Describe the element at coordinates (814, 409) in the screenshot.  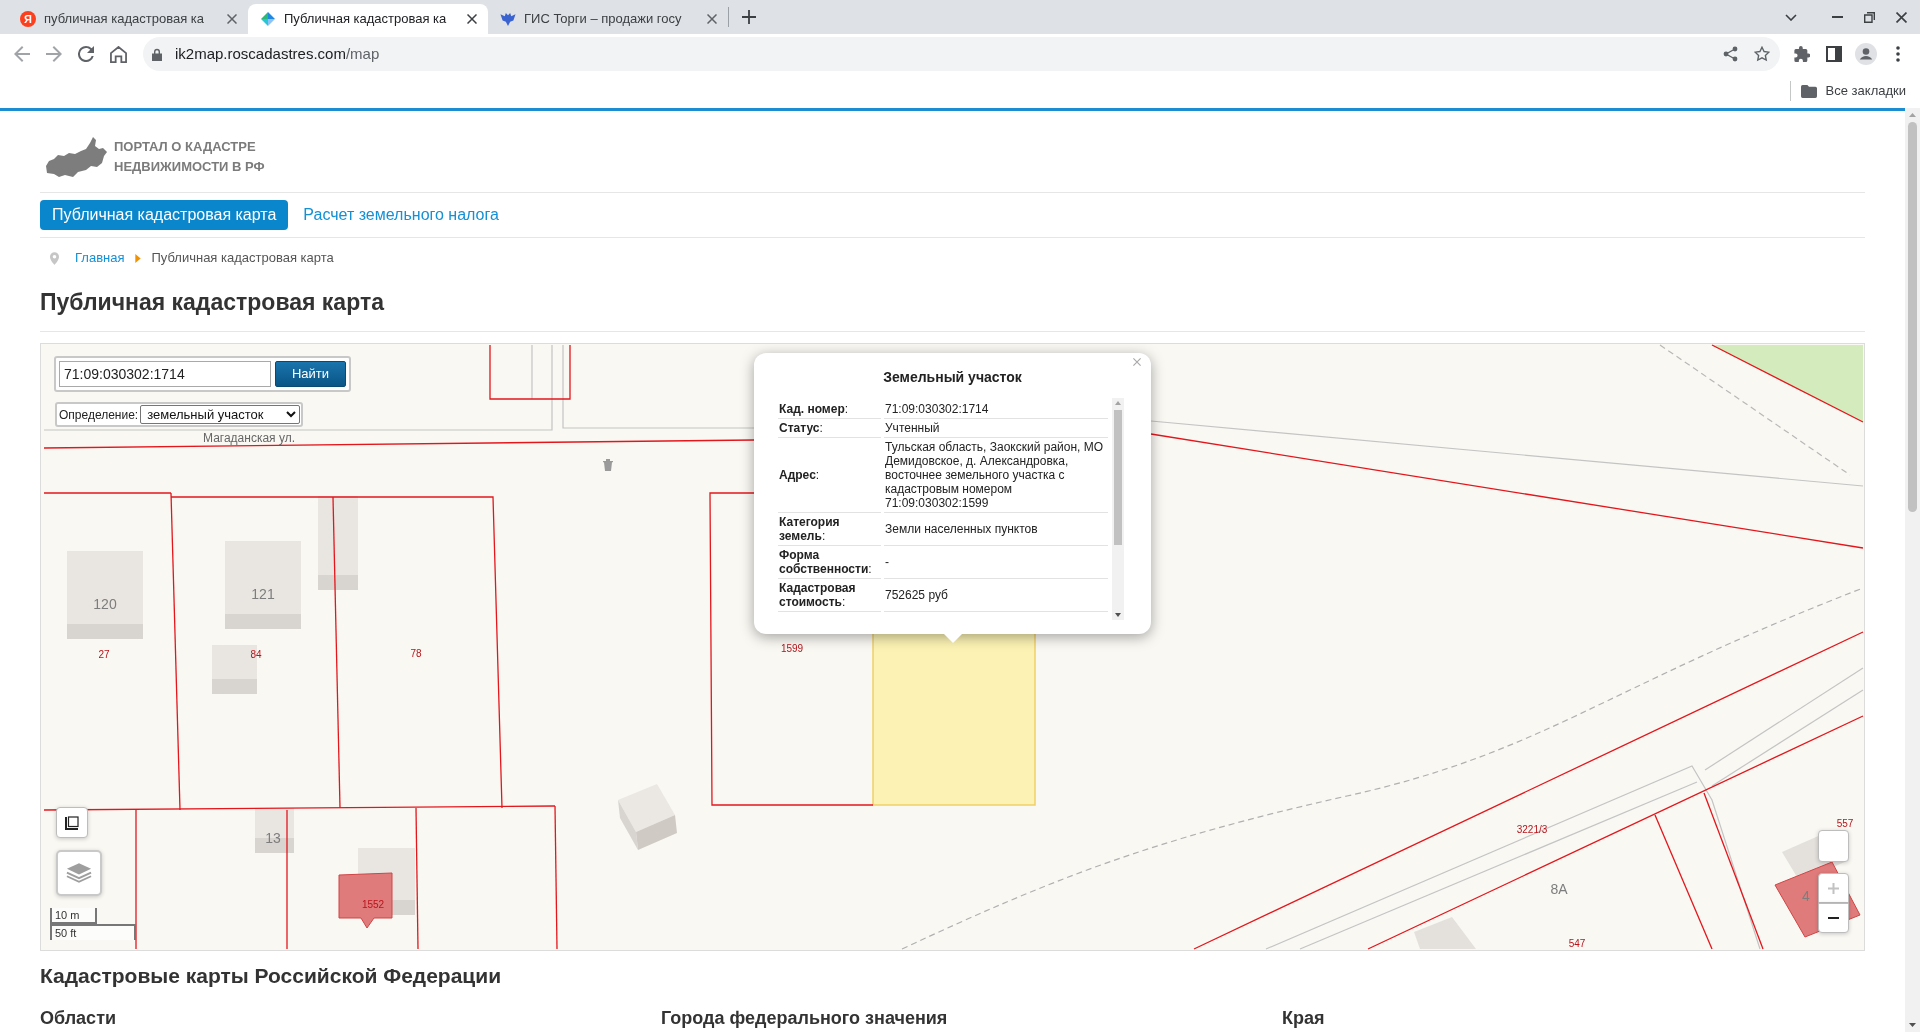
I see `field-label: Кад. номер:` at that location.